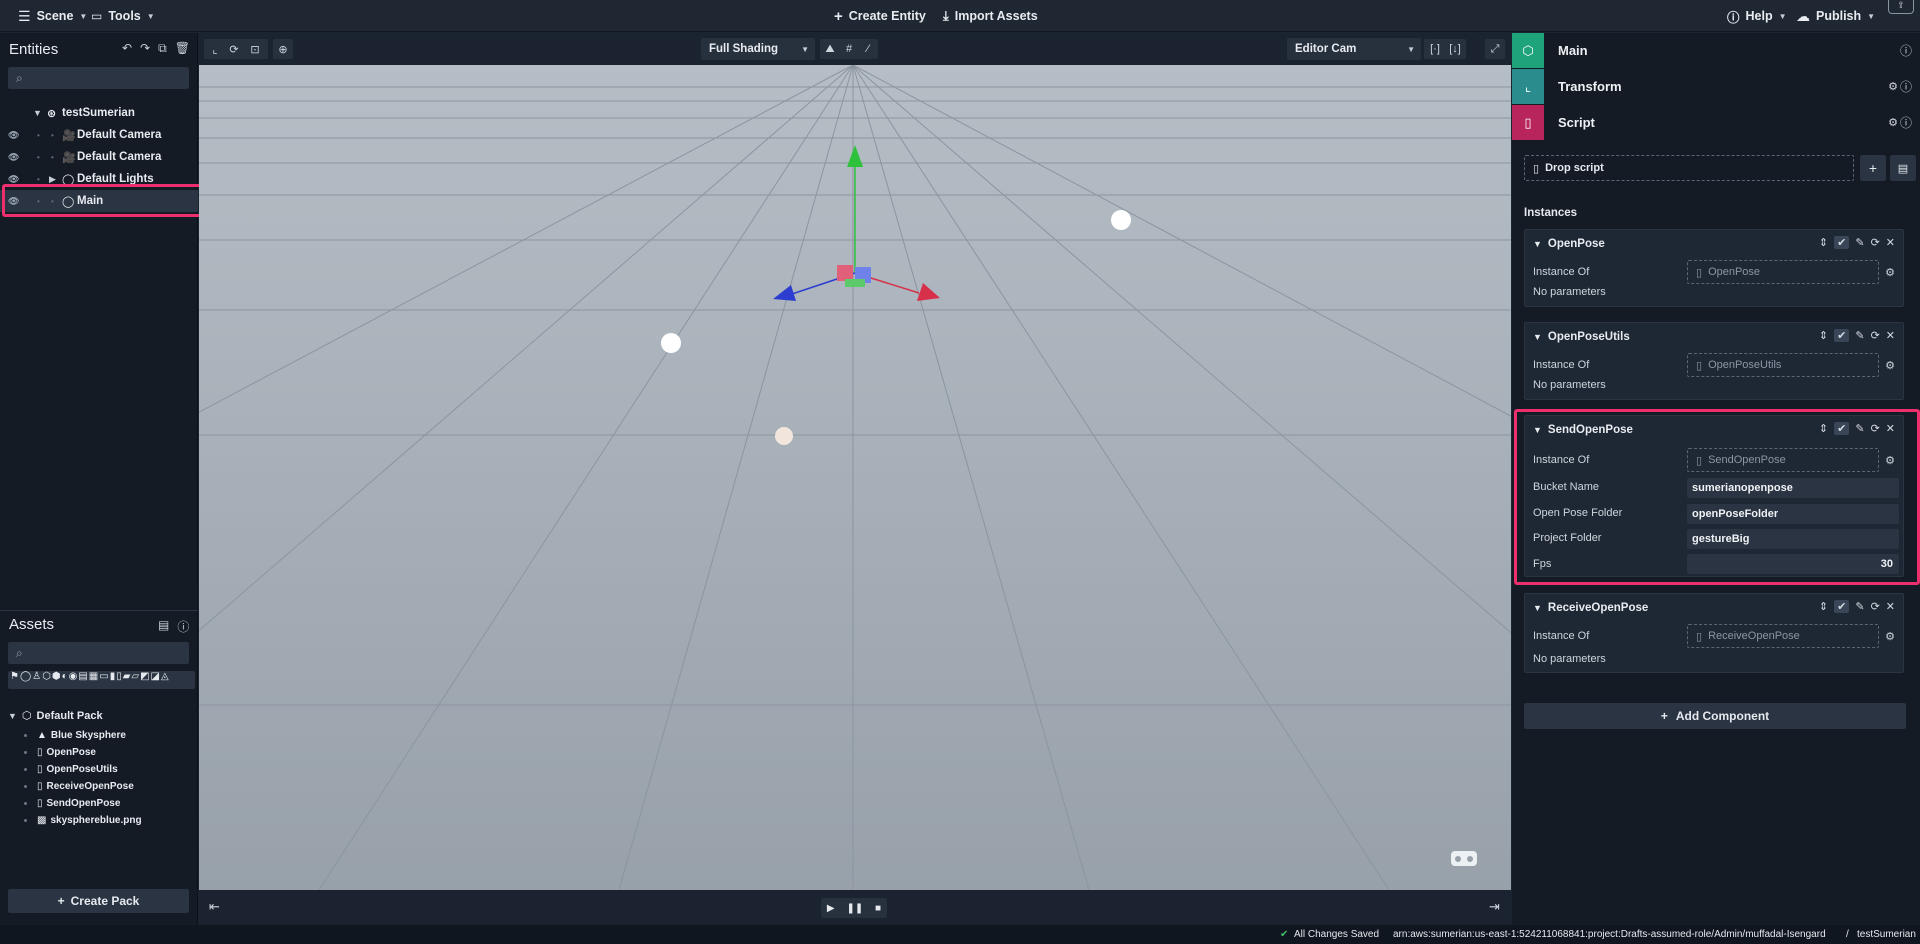 The height and width of the screenshot is (944, 1920). What do you see at coordinates (60, 752) in the screenshot?
I see `asset-item: ▯ OpenPose` at bounding box center [60, 752].